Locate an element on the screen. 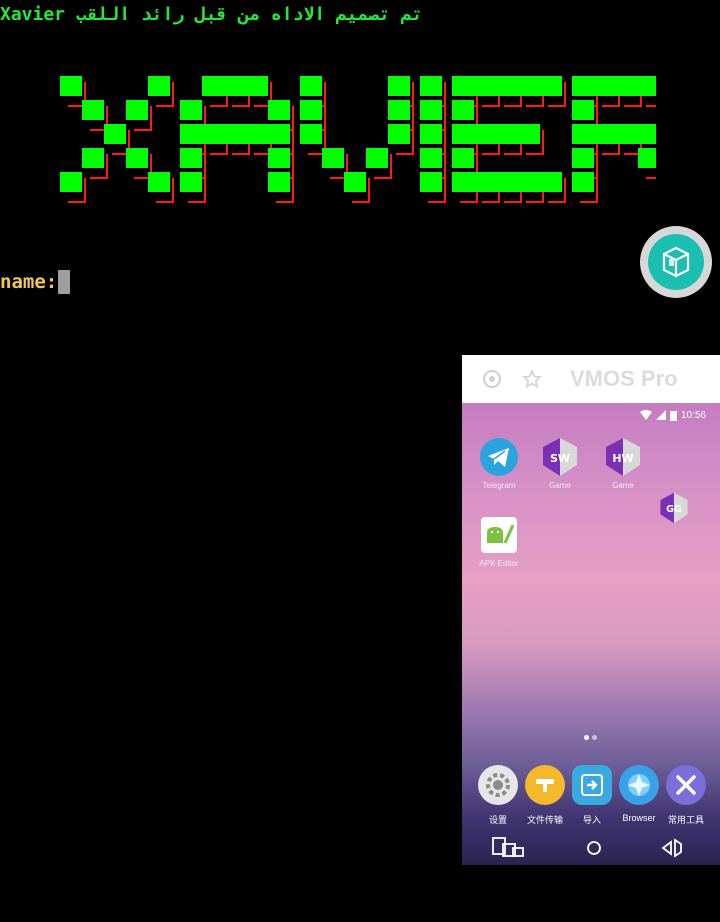  dock-label: 导入 is located at coordinates (591, 820).